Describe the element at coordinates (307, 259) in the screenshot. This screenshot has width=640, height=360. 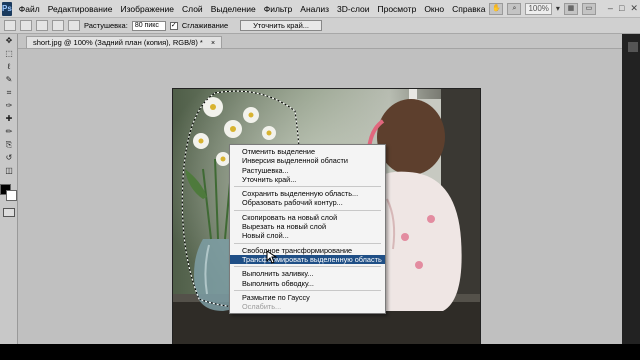
I see `context-menu-item: Трансформировать выделенную область` at that location.